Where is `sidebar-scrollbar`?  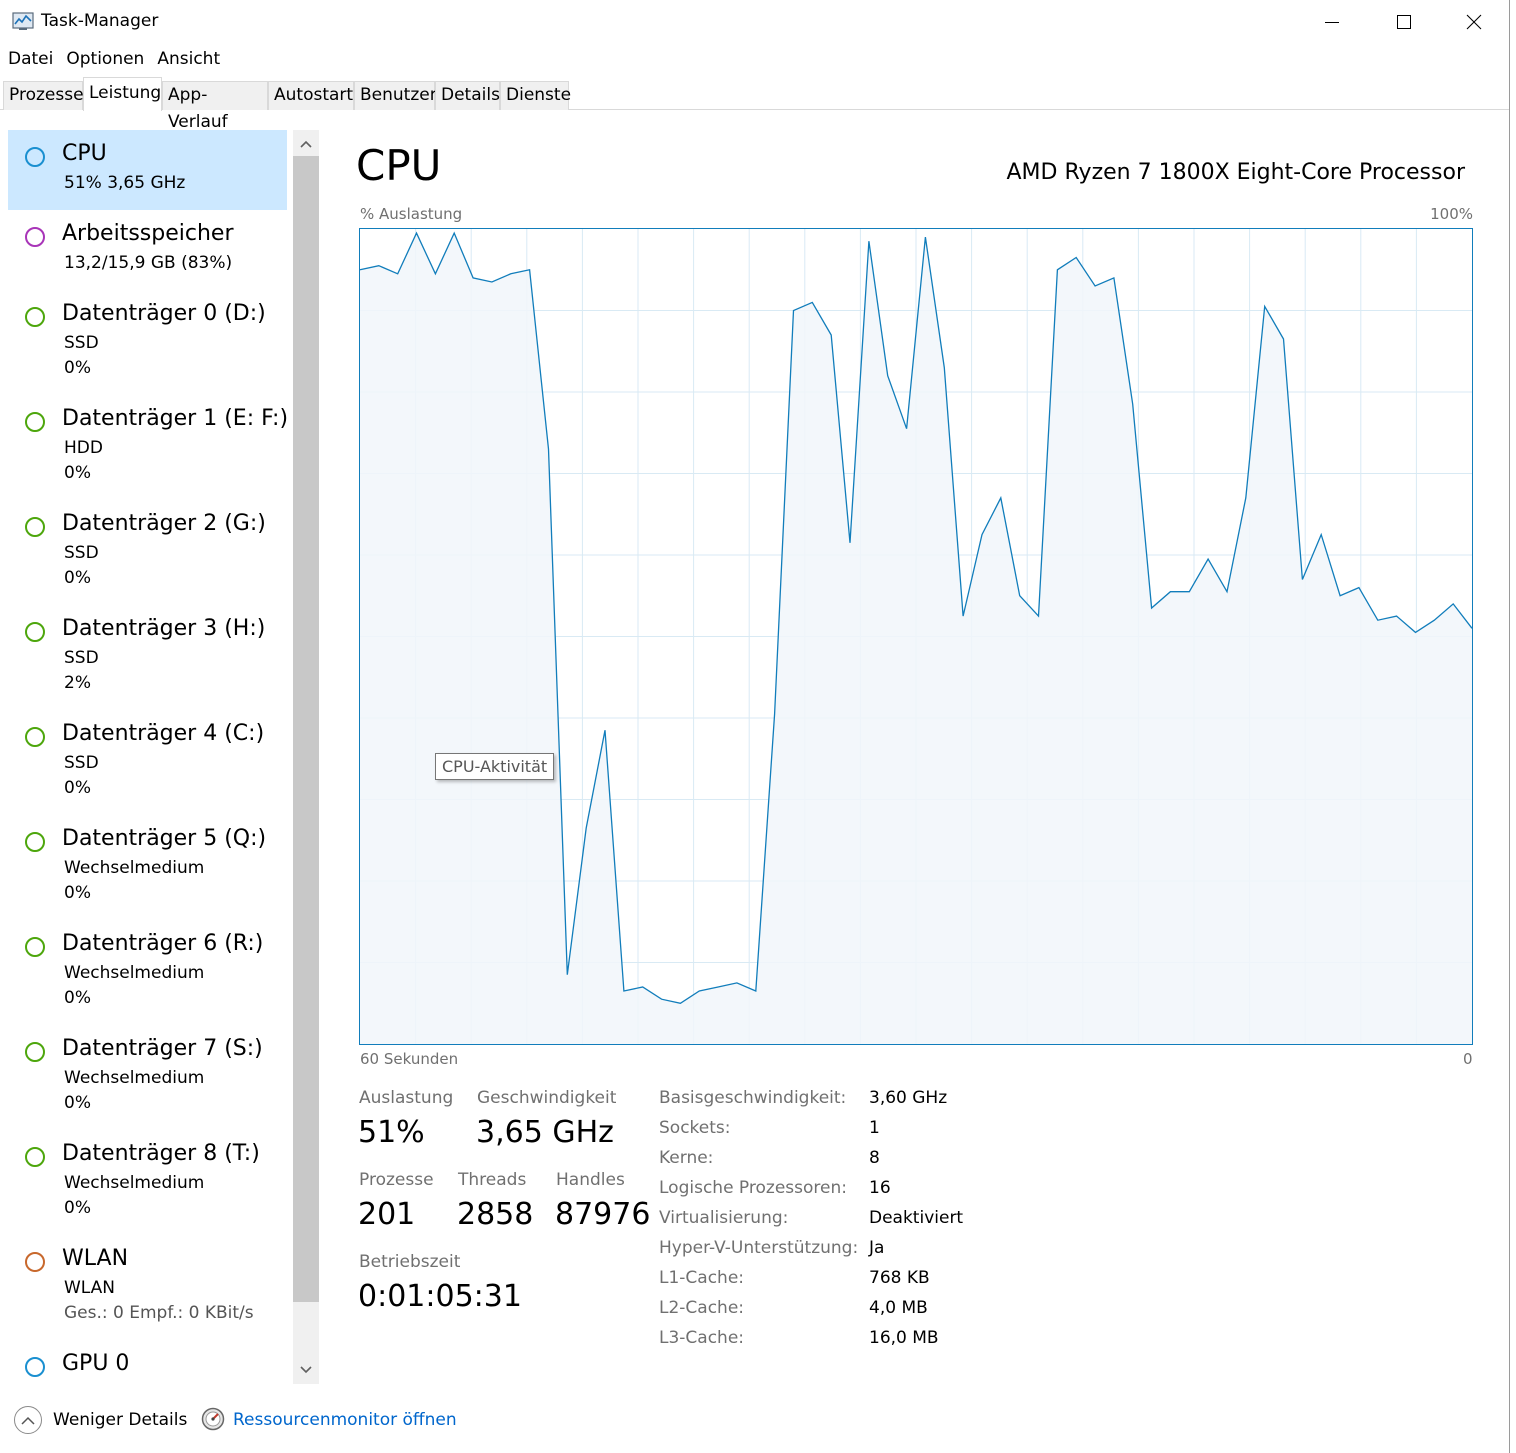
sidebar-scrollbar is located at coordinates (306, 757).